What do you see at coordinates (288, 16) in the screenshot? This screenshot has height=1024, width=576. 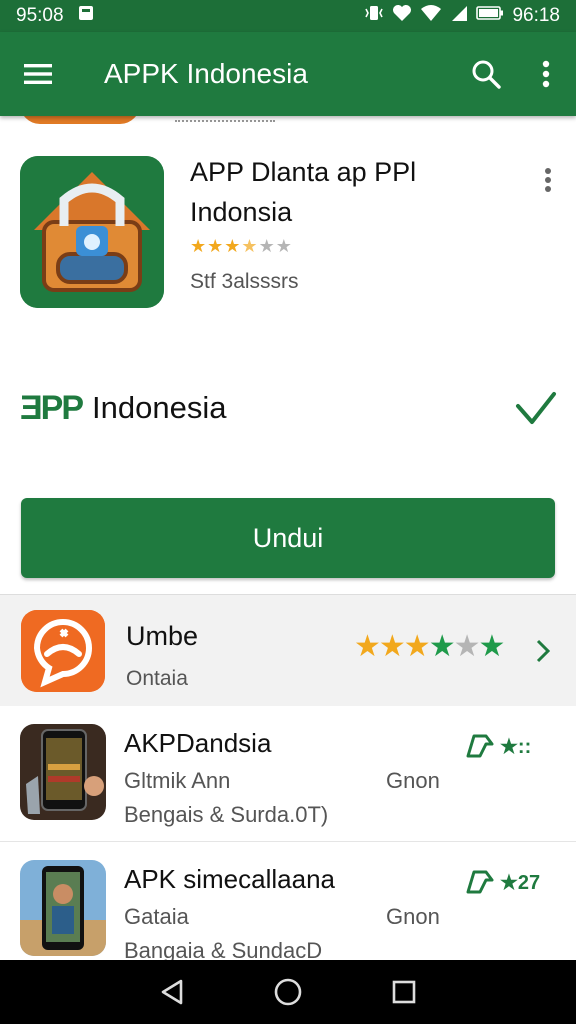 I see `status-bar: 95:08 96:18` at bounding box center [288, 16].